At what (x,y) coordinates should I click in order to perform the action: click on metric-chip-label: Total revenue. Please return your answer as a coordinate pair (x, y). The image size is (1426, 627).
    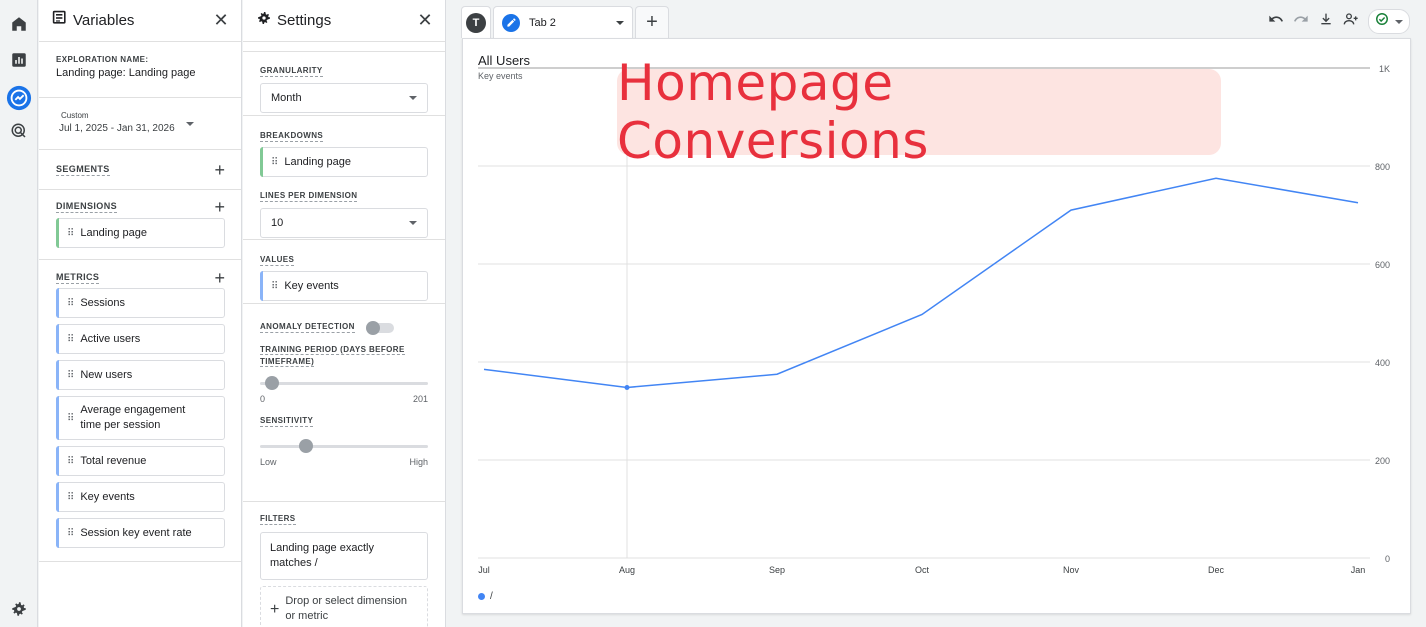
    Looking at the image, I should click on (113, 461).